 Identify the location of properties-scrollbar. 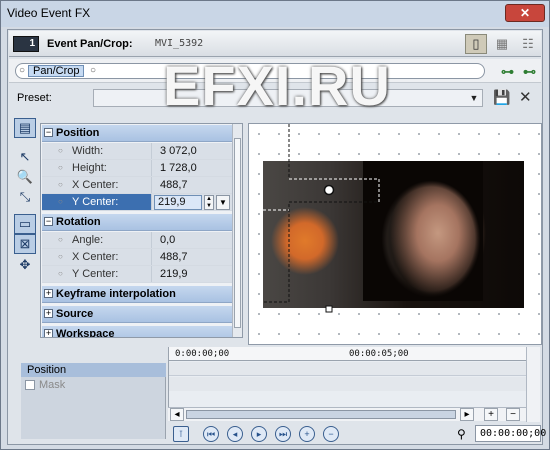
(237, 230).